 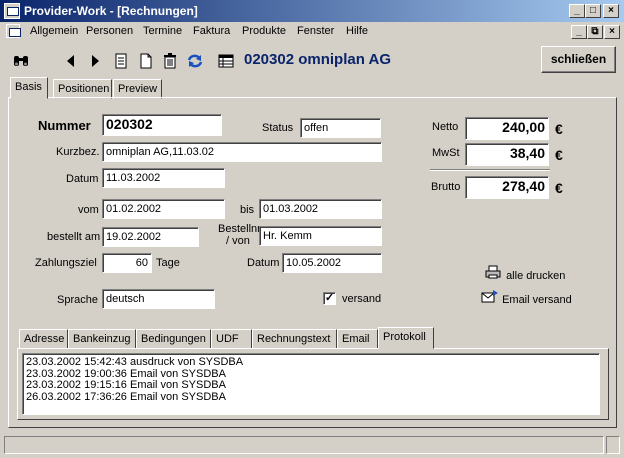 I want to click on menu-termine: Termine, so click(x=162, y=31).